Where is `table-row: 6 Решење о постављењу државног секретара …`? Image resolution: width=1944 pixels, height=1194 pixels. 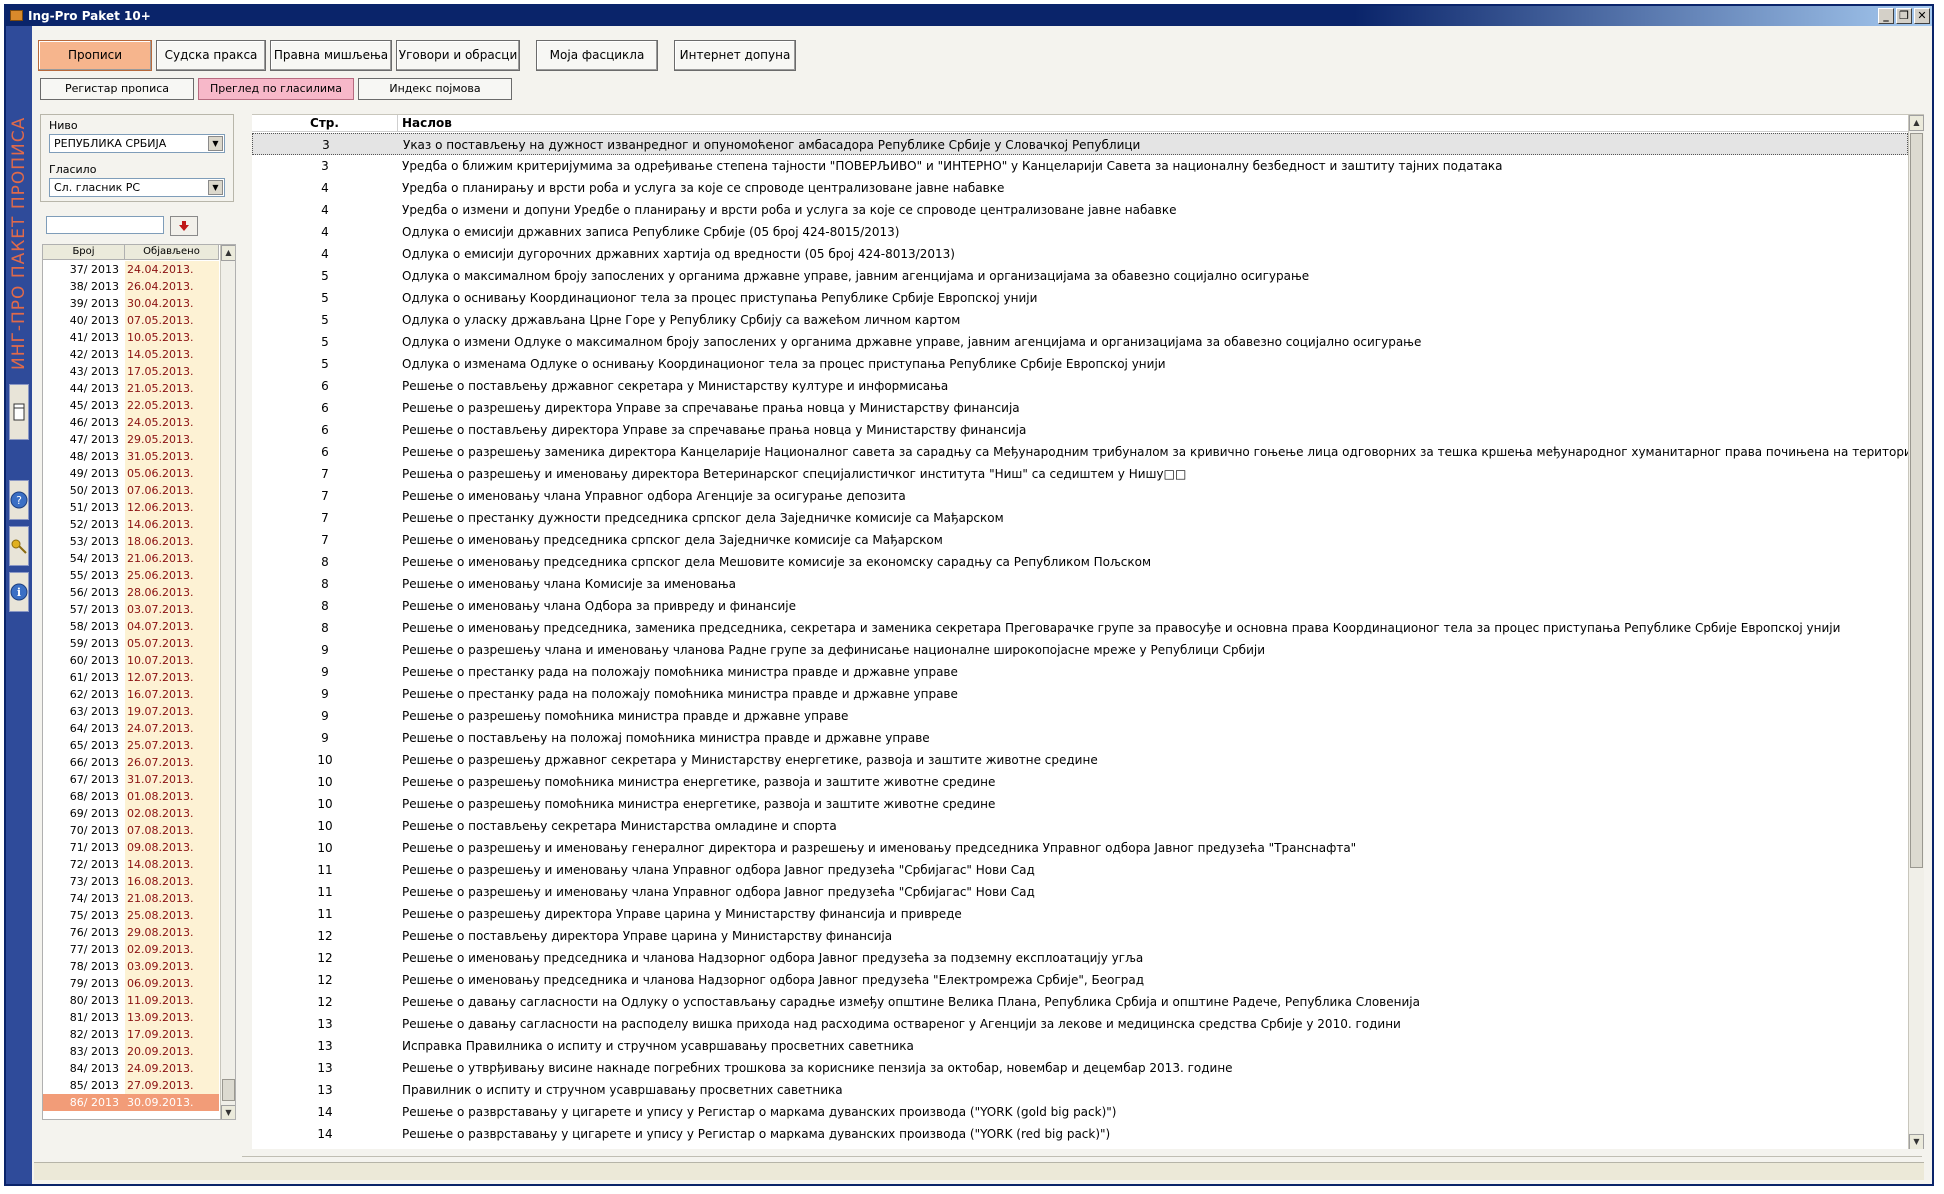 table-row: 6 Решење о постављењу државног секретара … is located at coordinates (1080, 386).